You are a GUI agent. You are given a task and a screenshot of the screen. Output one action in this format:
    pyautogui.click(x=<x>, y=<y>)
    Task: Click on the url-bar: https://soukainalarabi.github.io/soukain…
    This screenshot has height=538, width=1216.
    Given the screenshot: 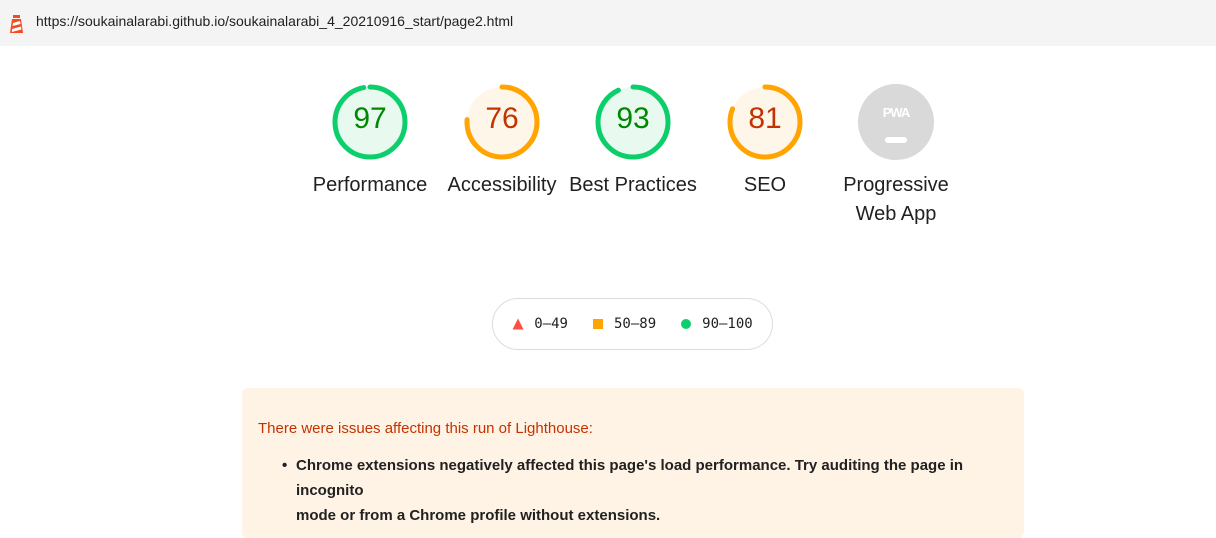 What is the action you would take?
    pyautogui.click(x=608, y=23)
    